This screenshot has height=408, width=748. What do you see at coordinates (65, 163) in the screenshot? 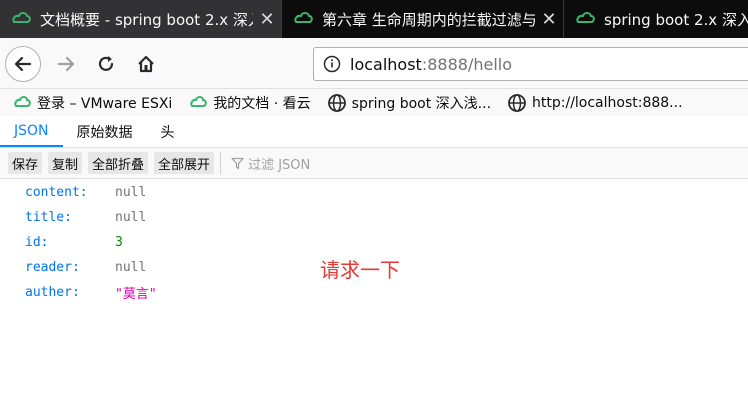
I see `copy-button: 复制` at bounding box center [65, 163].